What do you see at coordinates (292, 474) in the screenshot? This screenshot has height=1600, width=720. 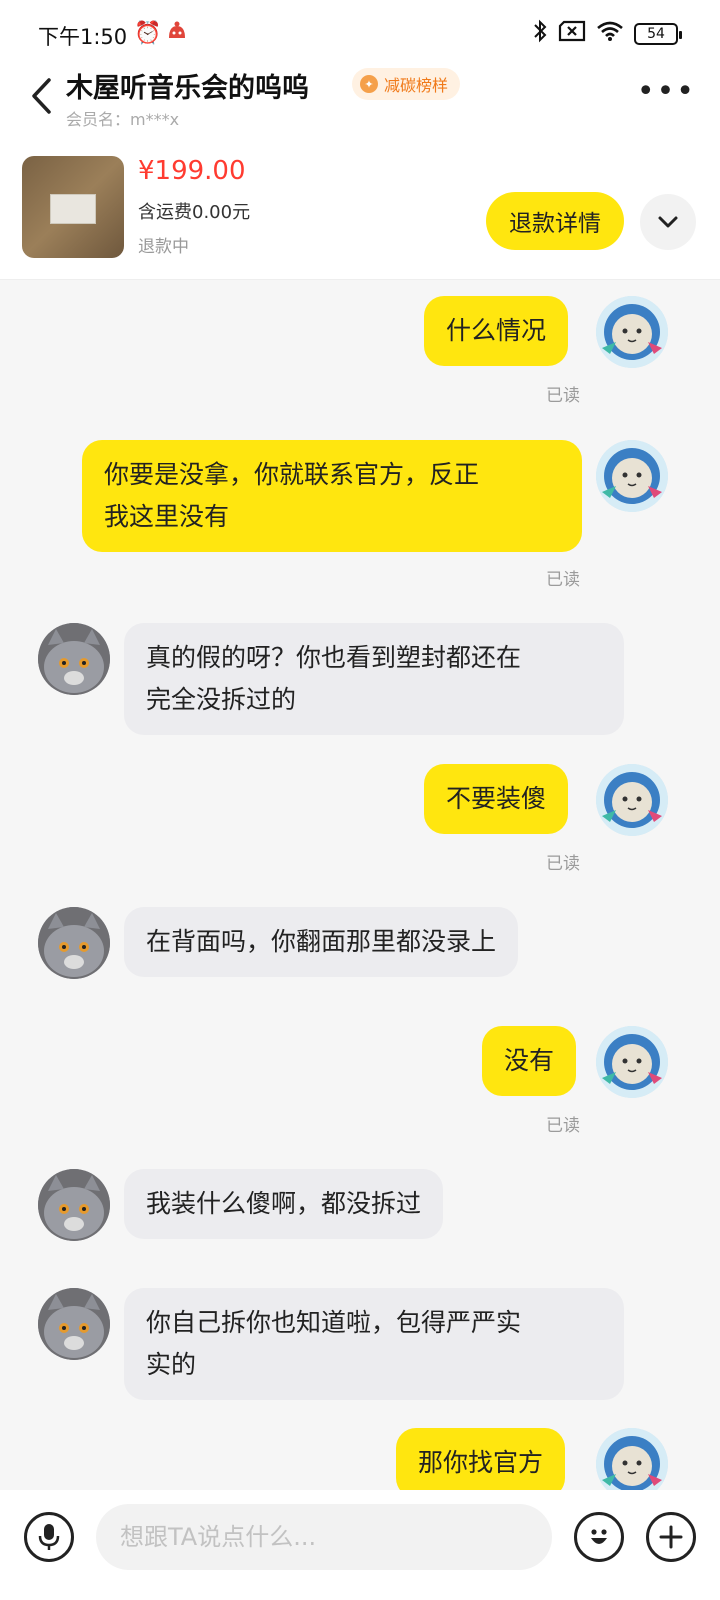 I see `message-text-line: 你要是没拿，你就联系官方，反正` at bounding box center [292, 474].